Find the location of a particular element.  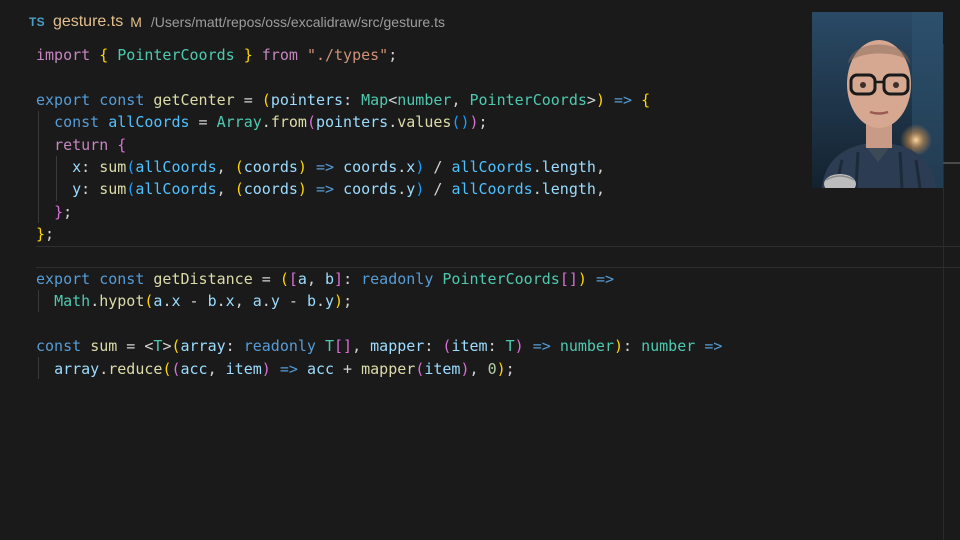

code-token: coords is located at coordinates (270, 189).